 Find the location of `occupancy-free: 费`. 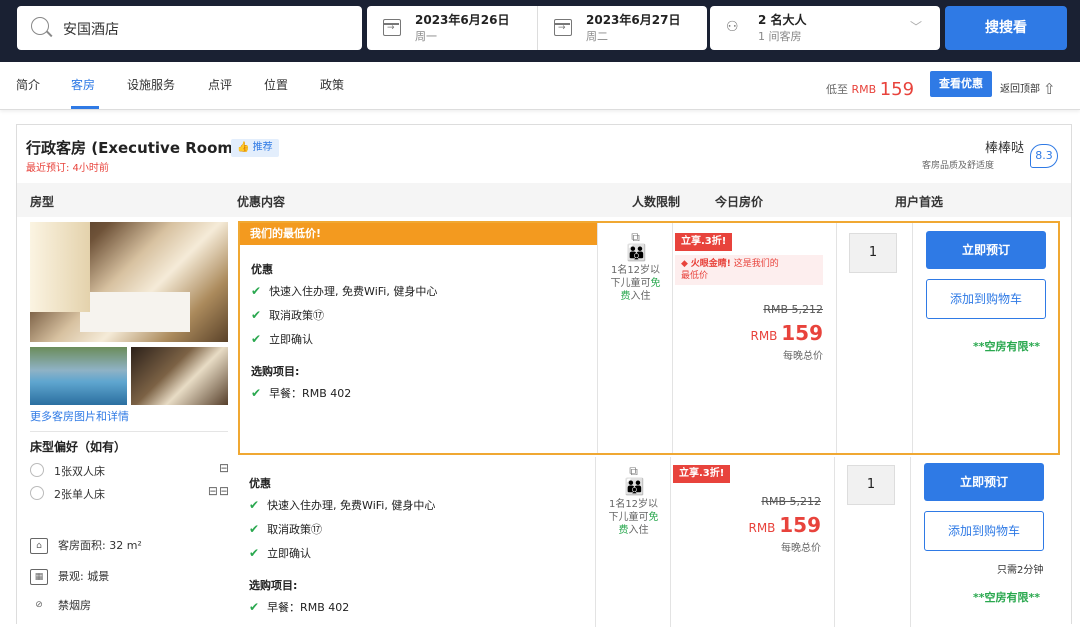

occupancy-free: 费 is located at coordinates (623, 530).